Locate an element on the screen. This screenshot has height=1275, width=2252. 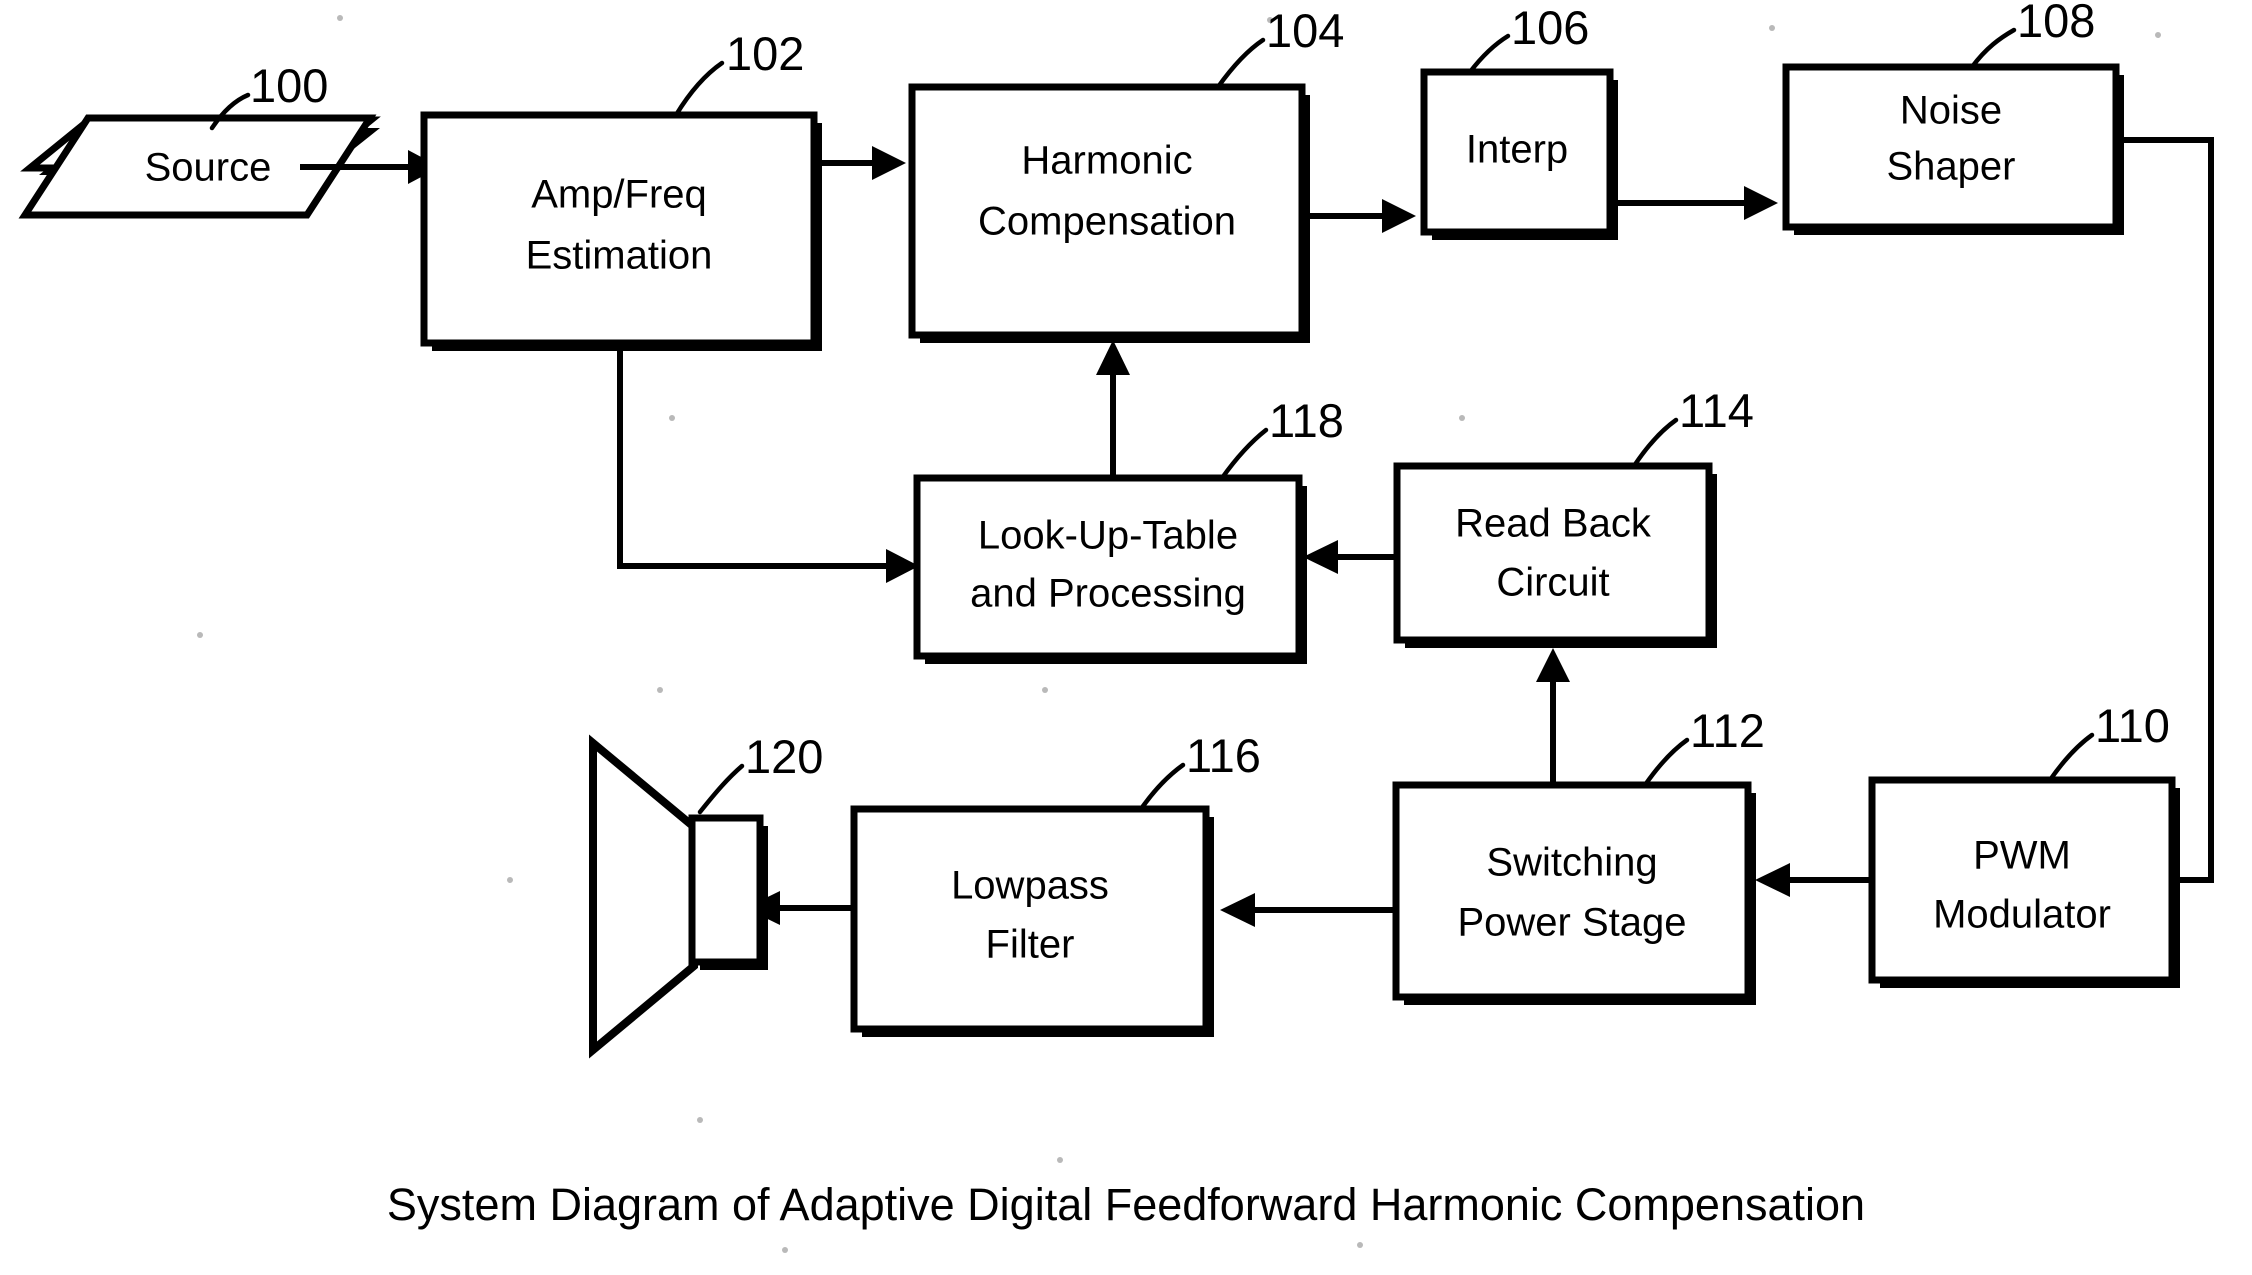
lookup-table-label-line2: and Processing is located at coordinates (1108, 594).